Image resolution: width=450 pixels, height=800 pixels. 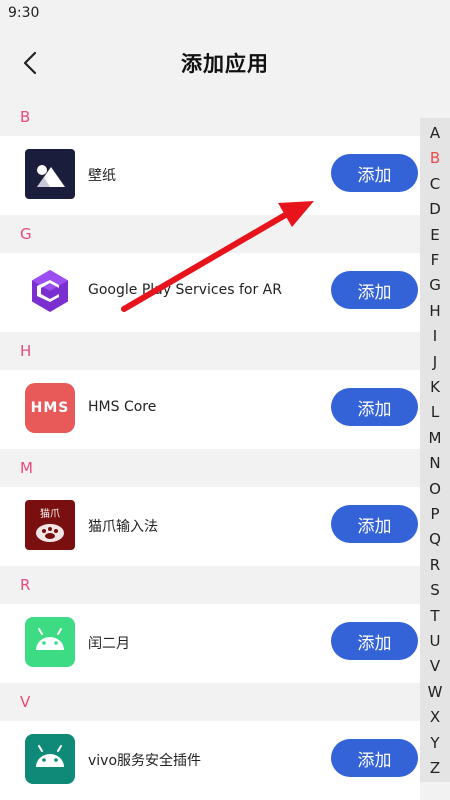 What do you see at coordinates (210, 117) in the screenshot?
I see `section-header-b: B` at bounding box center [210, 117].